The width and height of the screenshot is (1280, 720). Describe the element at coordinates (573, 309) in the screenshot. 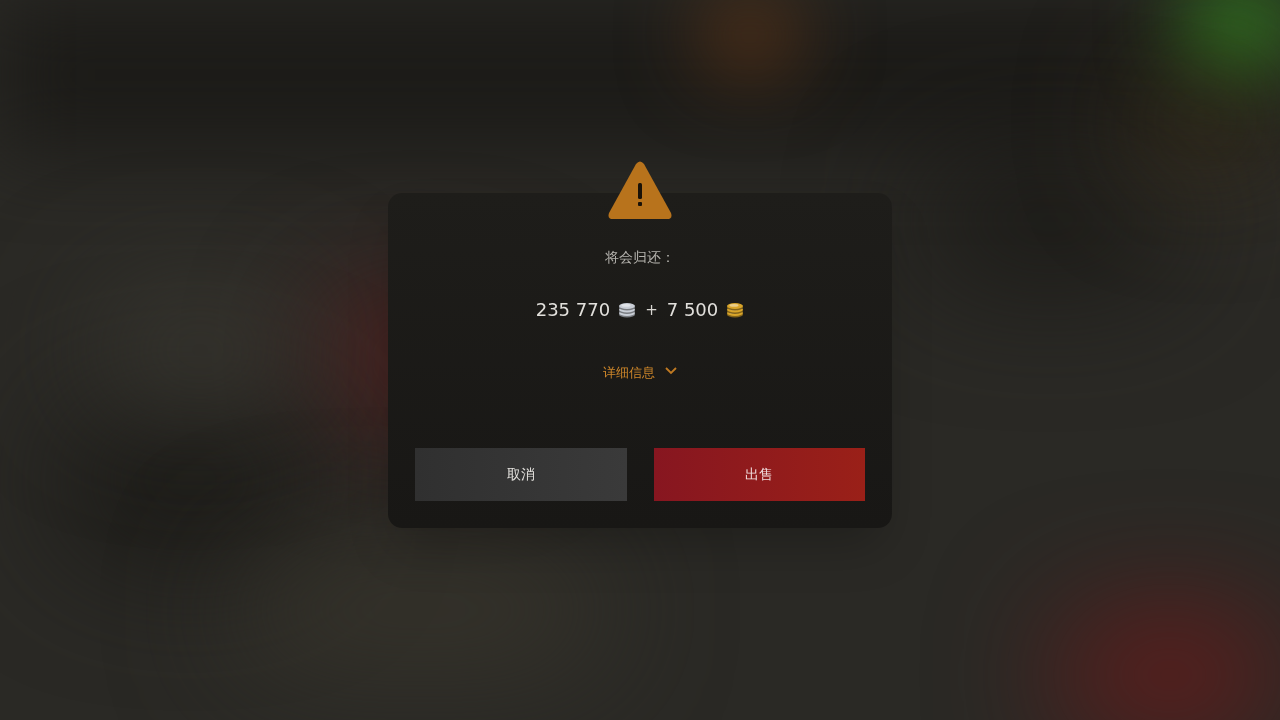

I see `amount-value: 235 770` at that location.